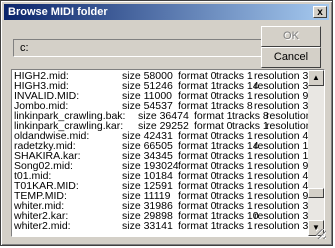 The image size is (335, 248). What do you see at coordinates (147, 226) in the screenshot?
I see `file-size: size 33141` at bounding box center [147, 226].